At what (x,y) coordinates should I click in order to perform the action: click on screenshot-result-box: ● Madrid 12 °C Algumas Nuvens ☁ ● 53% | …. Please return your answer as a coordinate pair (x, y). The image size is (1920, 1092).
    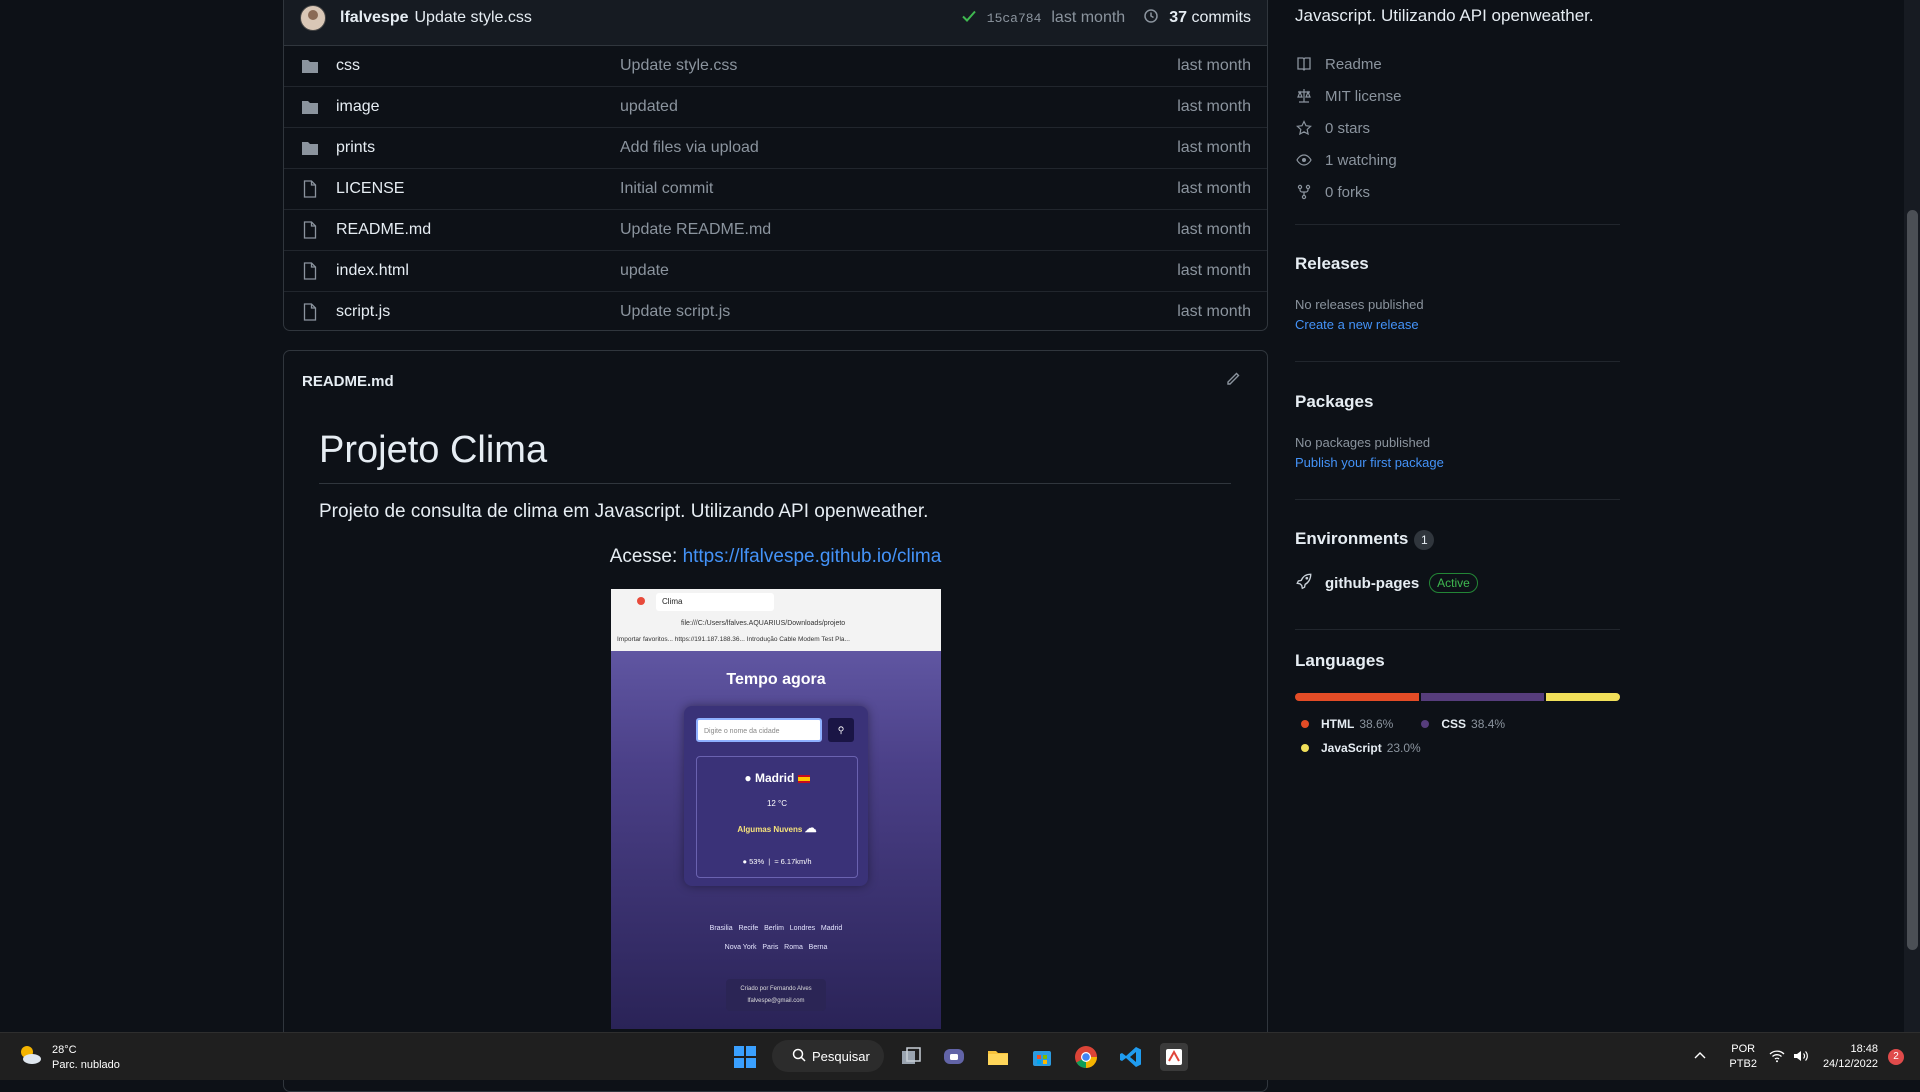
    Looking at the image, I should click on (777, 817).